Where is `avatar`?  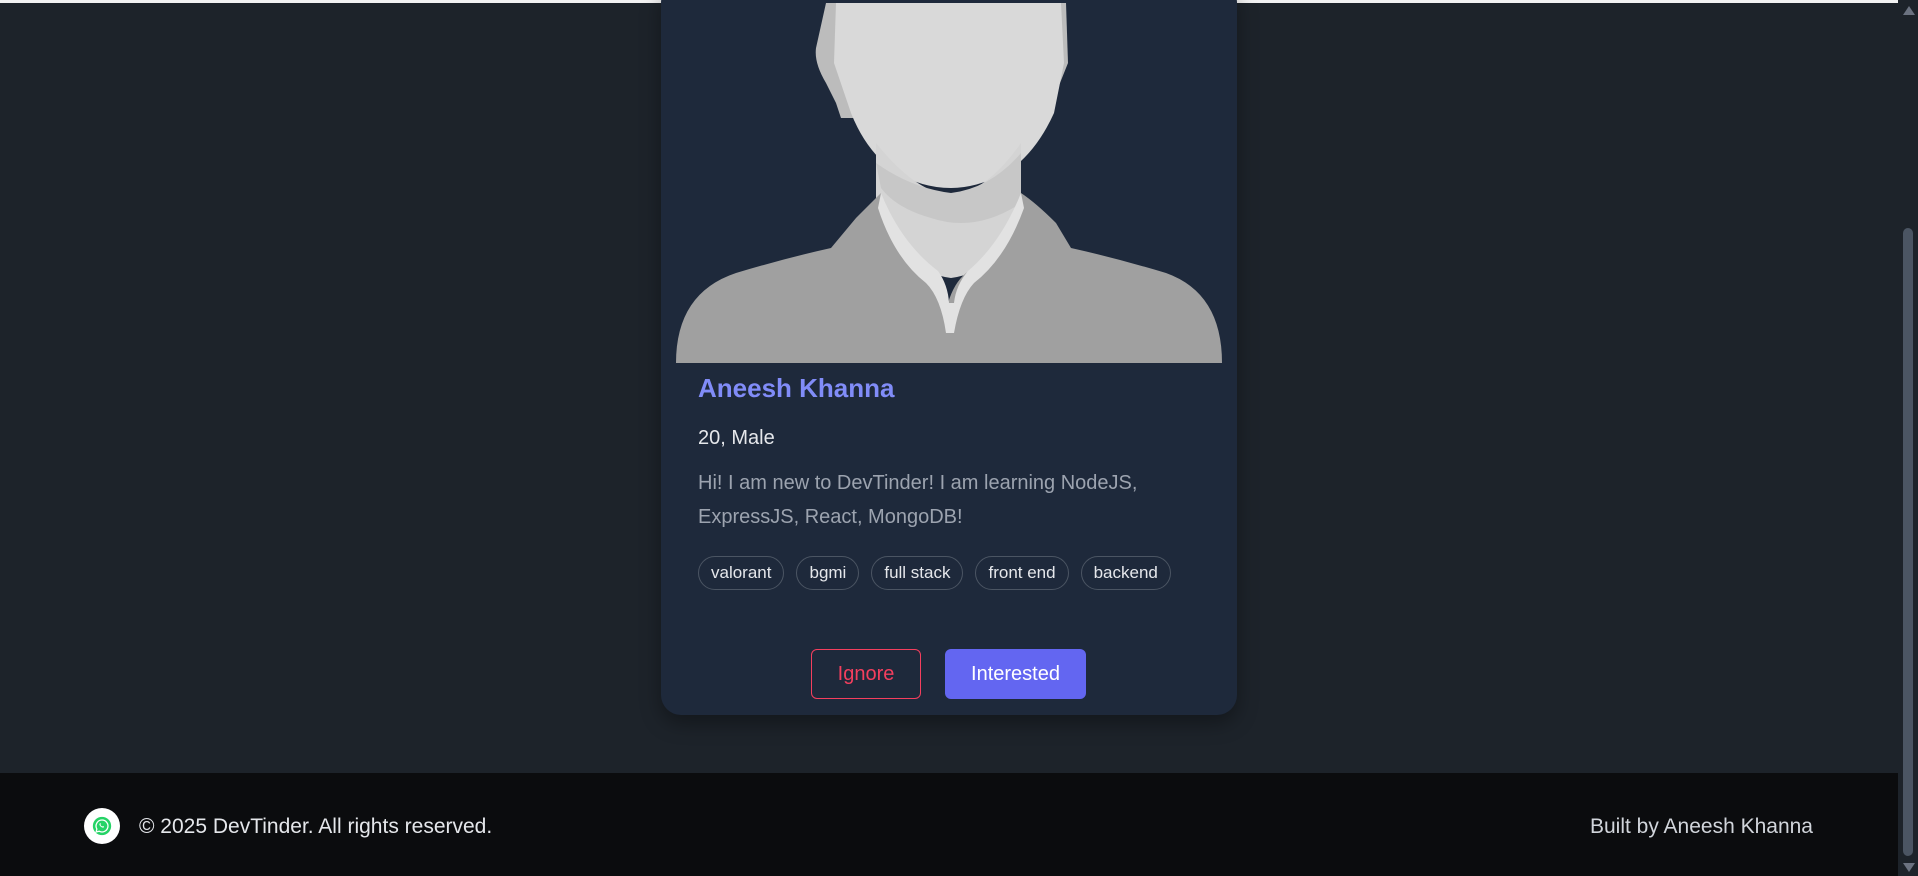
avatar is located at coordinates (949, 183).